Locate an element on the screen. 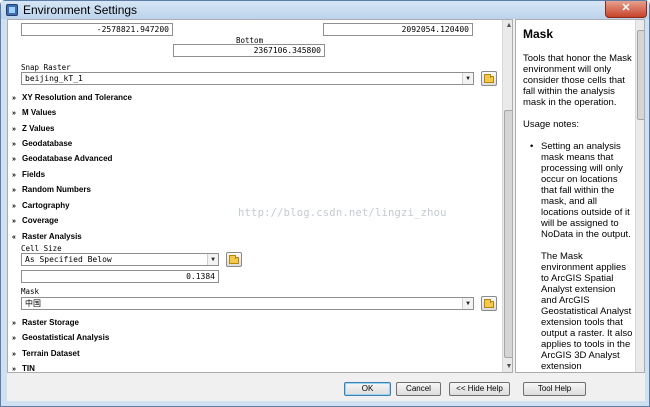 This screenshot has width=650, height=407. section-label: Cartography is located at coordinates (46, 205).